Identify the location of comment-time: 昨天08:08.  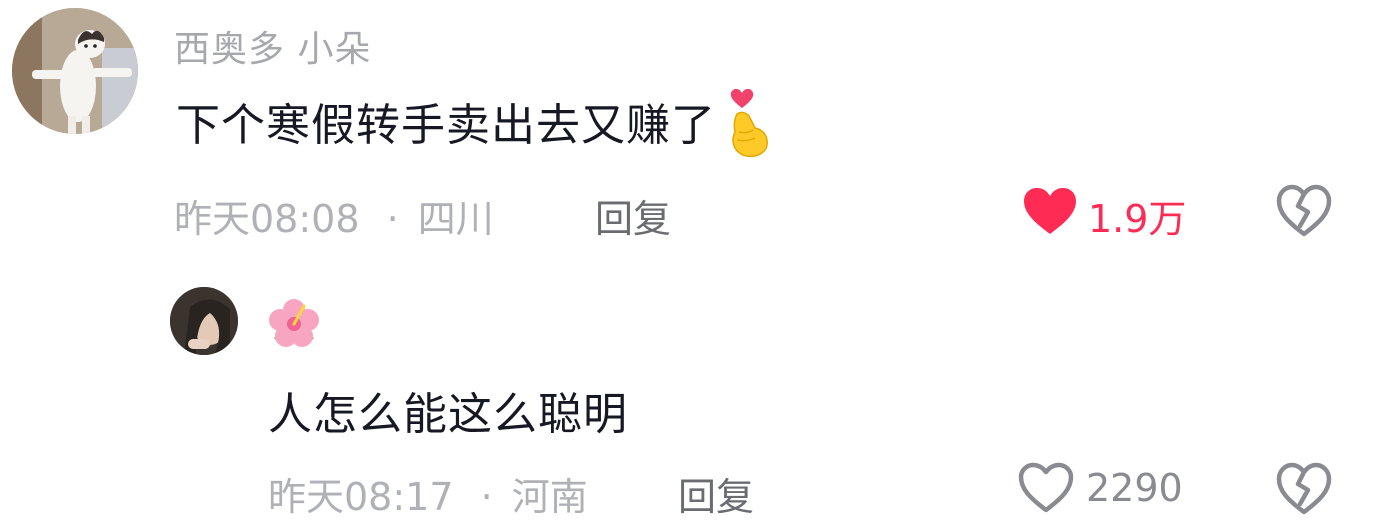
(267, 219).